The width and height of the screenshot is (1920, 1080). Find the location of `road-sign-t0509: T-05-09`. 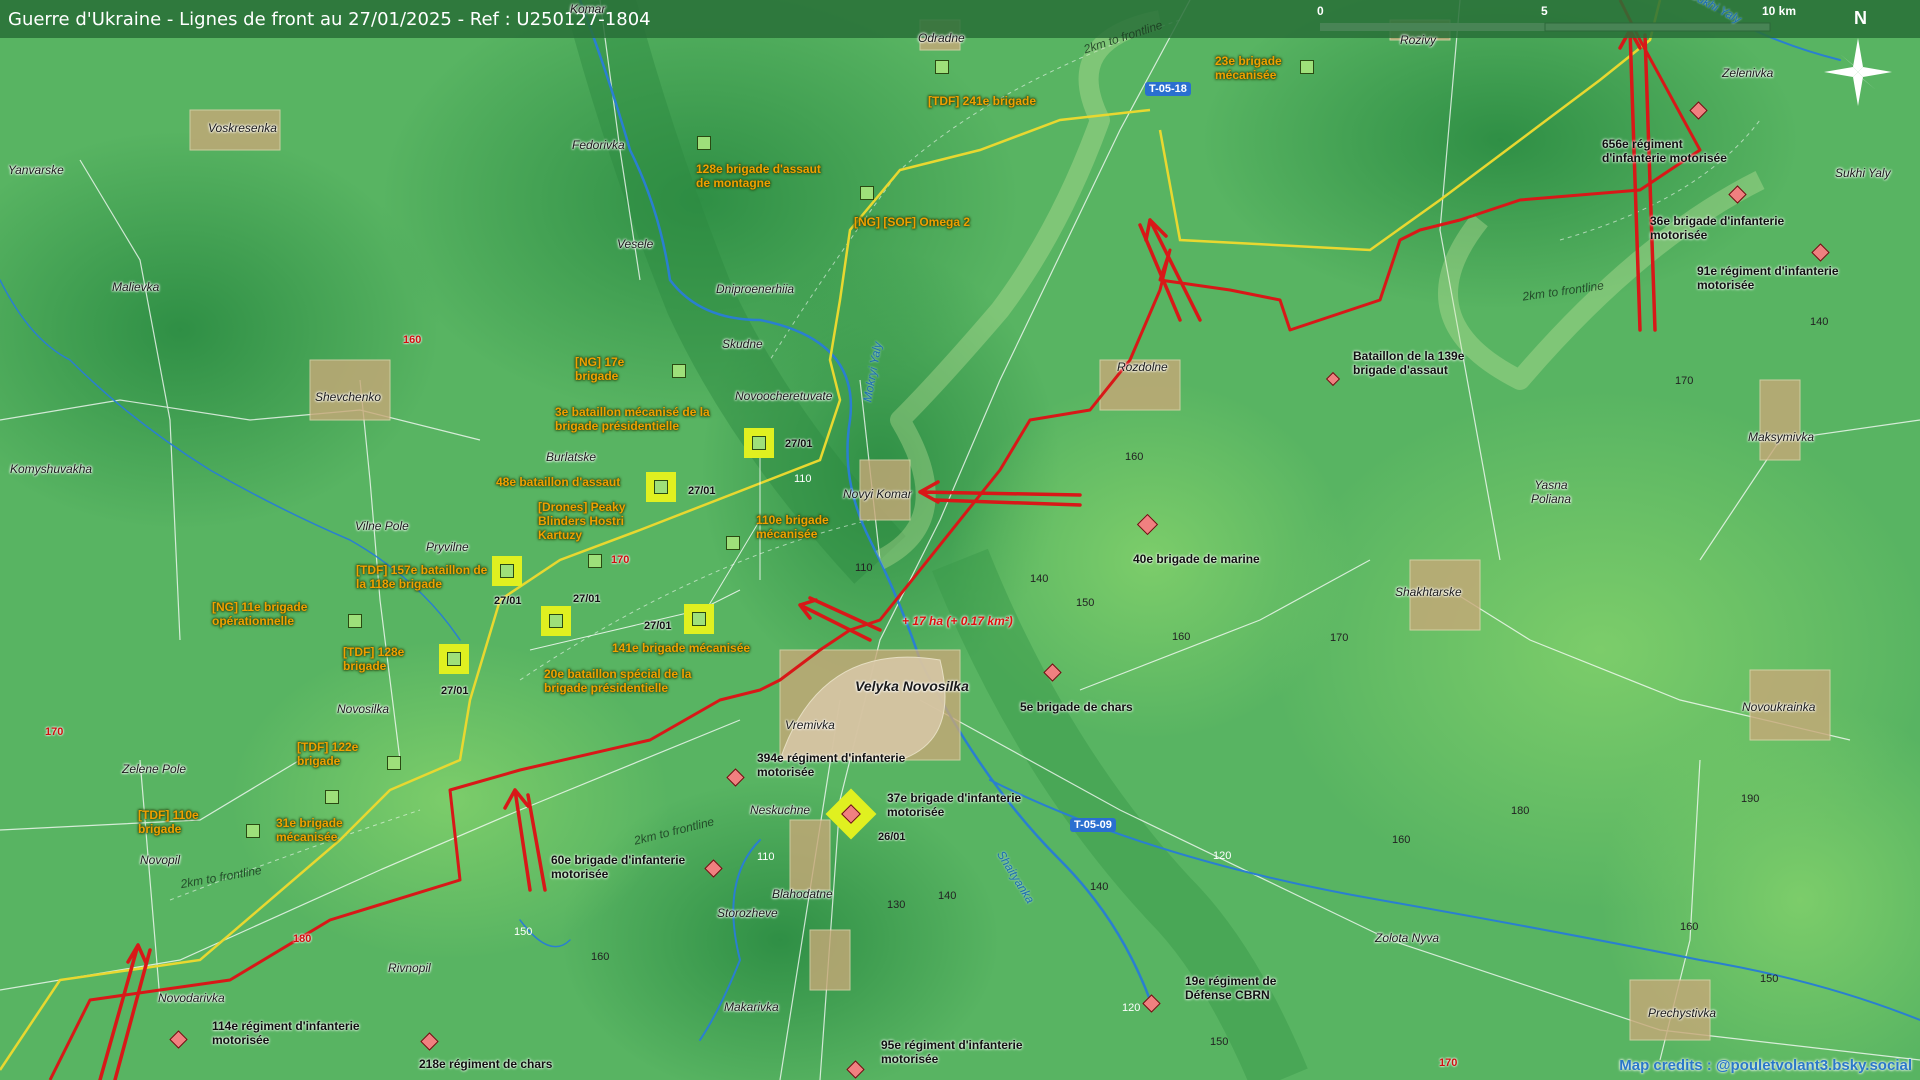

road-sign-t0509: T-05-09 is located at coordinates (1093, 825).